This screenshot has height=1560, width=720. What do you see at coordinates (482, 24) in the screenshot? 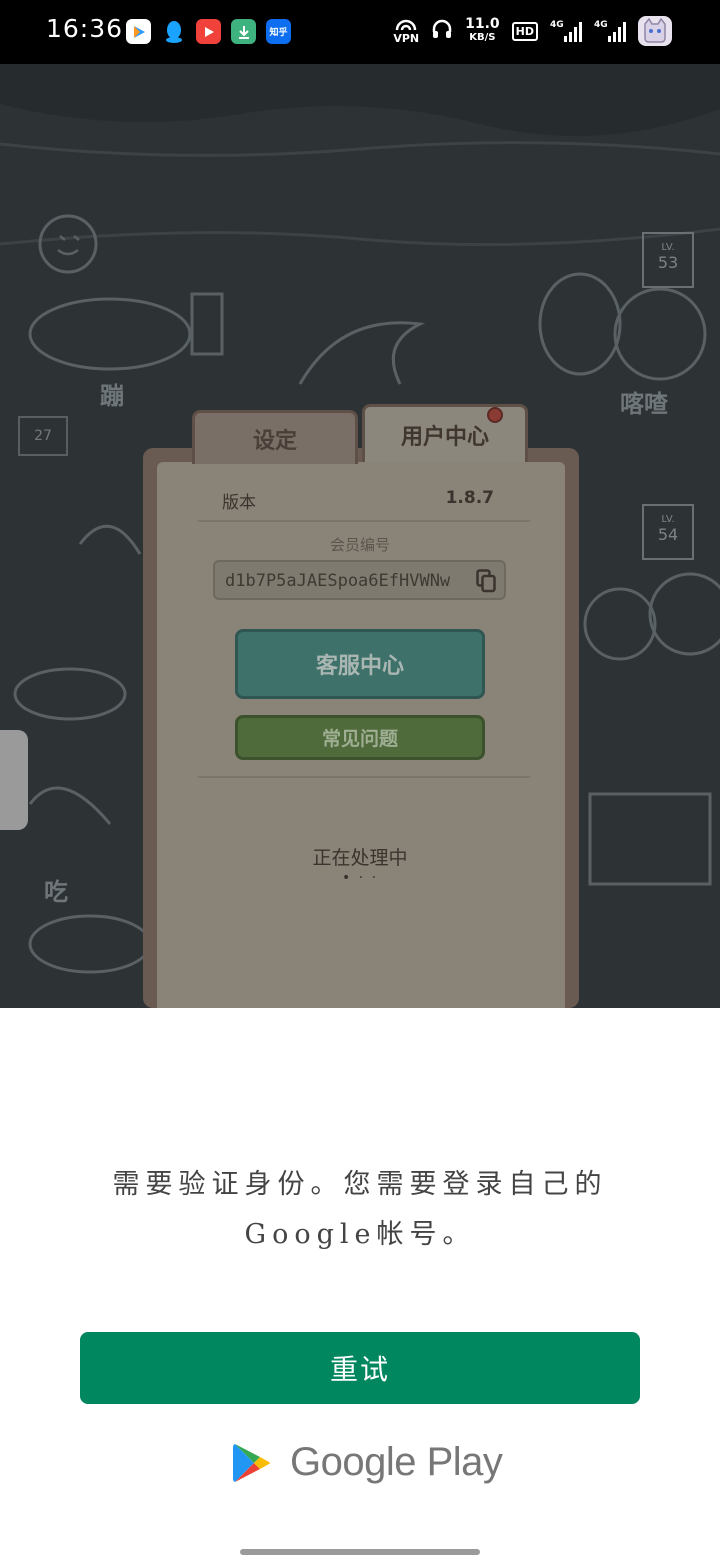
I see `net-speed-value: 11.0` at bounding box center [482, 24].